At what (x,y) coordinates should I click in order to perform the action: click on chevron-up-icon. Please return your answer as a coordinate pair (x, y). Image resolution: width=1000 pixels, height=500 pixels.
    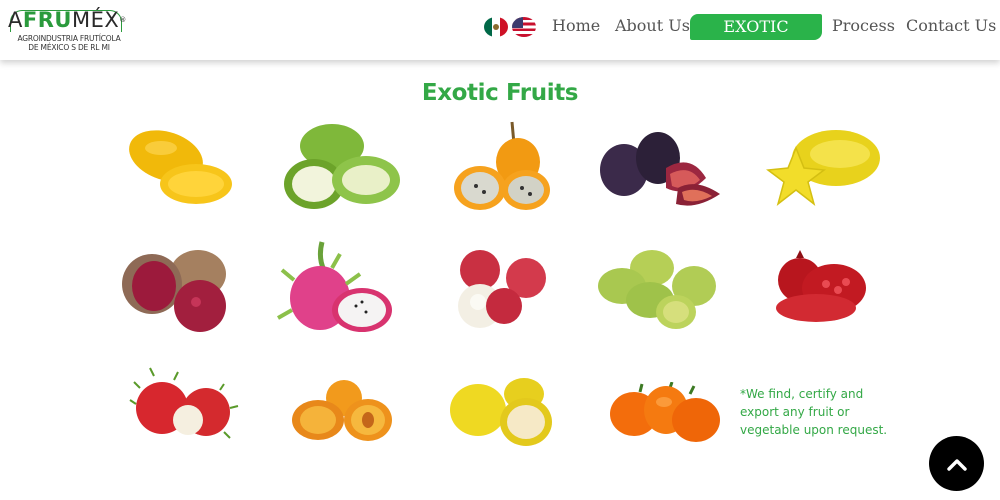
    Looking at the image, I should click on (956, 464).